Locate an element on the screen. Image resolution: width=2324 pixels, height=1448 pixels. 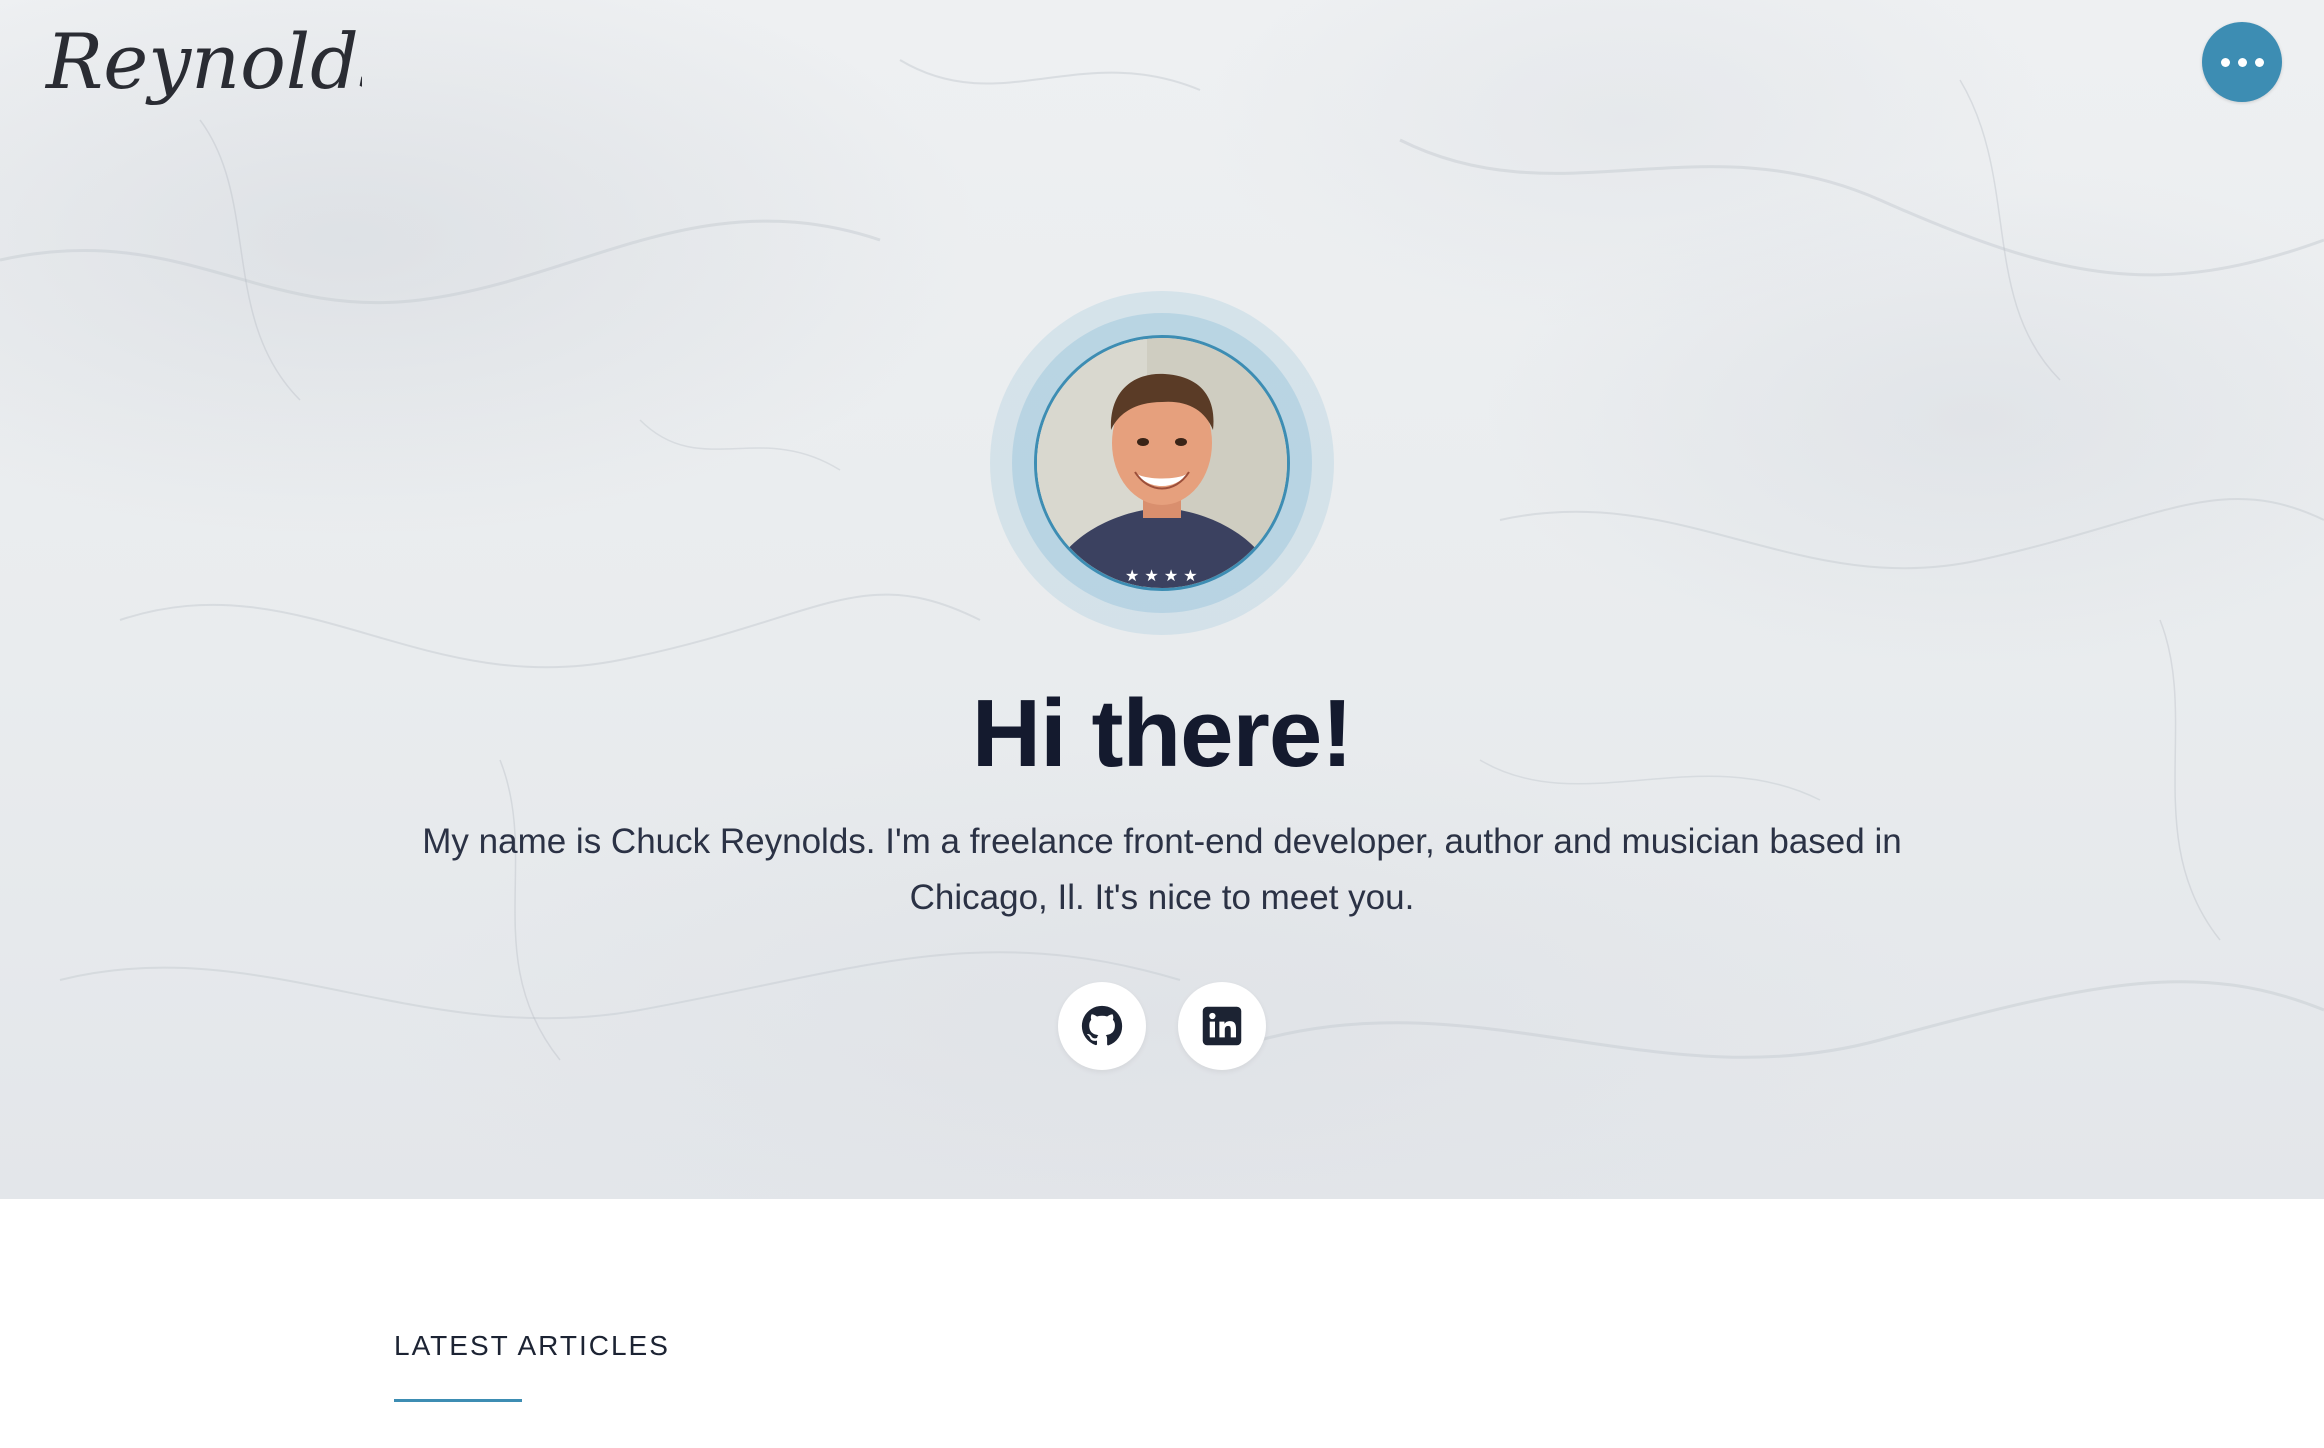
linkedin-icon is located at coordinates (1222, 1026).